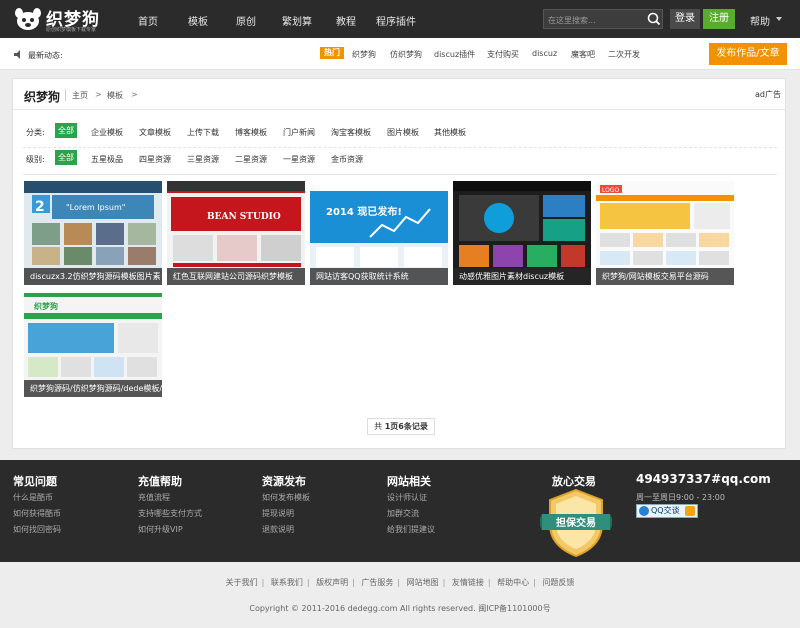 The height and width of the screenshot is (628, 800). What do you see at coordinates (379, 276) in the screenshot?
I see `template-caption: 网站访客QQ获取统计系统` at bounding box center [379, 276].